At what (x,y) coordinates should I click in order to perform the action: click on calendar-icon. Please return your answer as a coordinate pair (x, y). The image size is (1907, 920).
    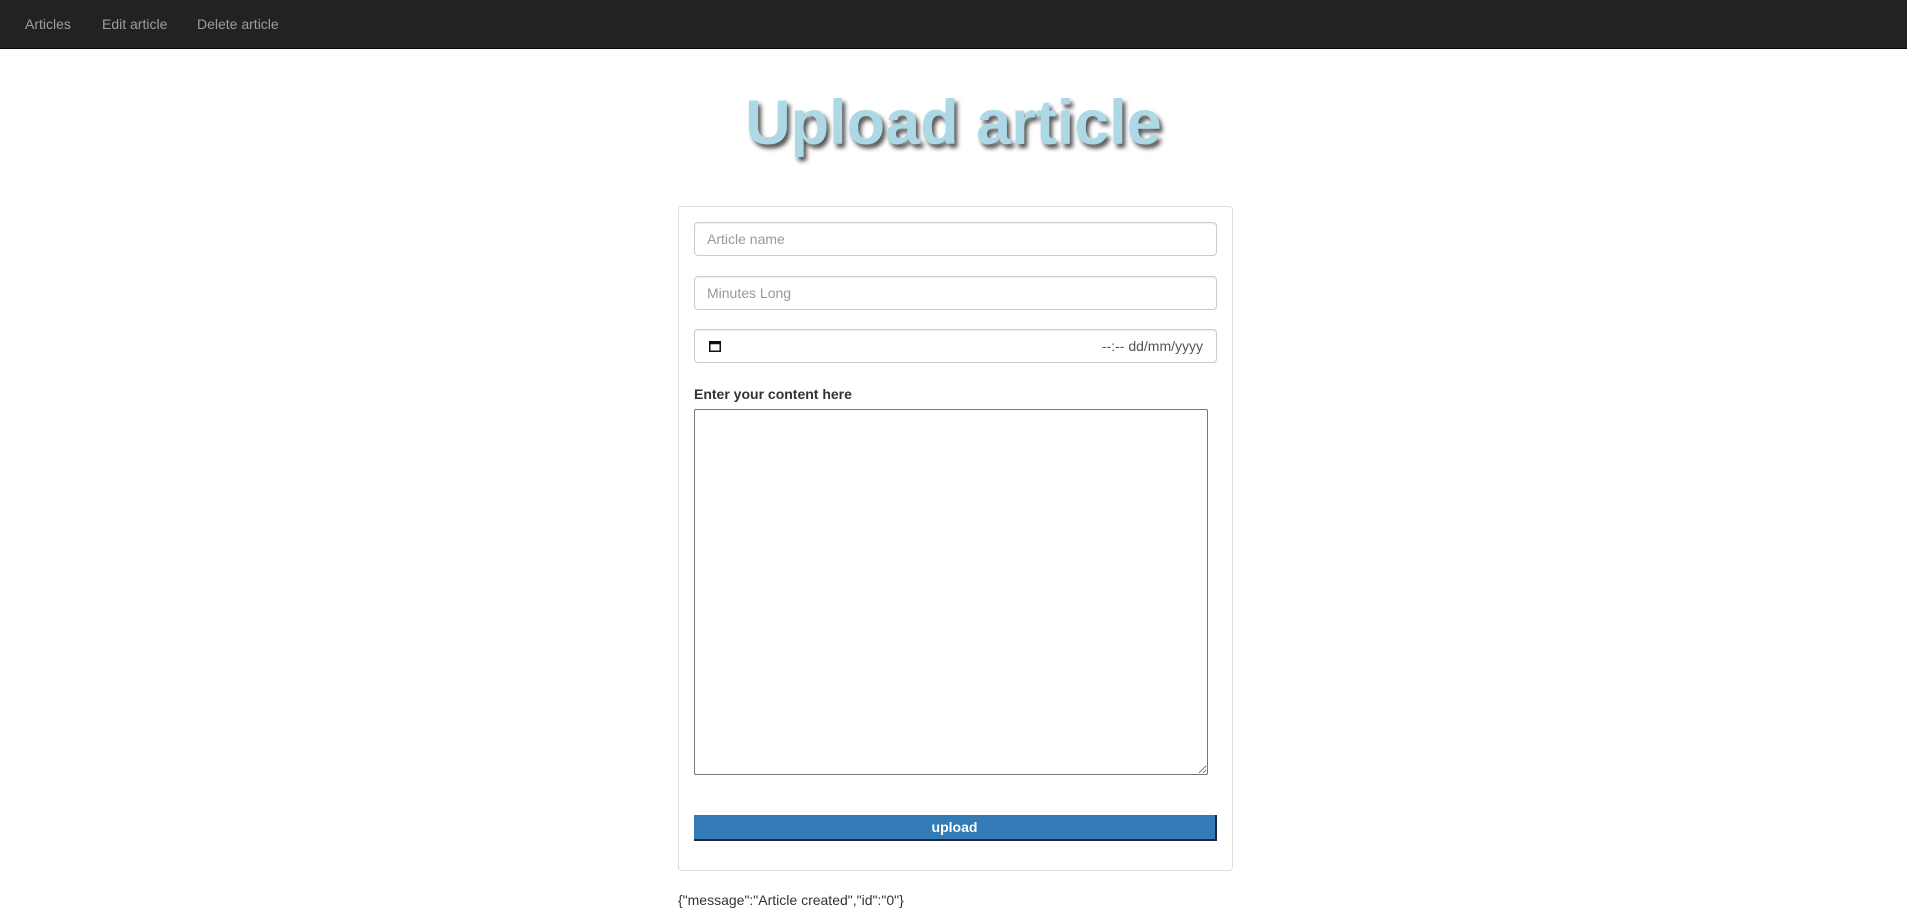
    Looking at the image, I should click on (715, 346).